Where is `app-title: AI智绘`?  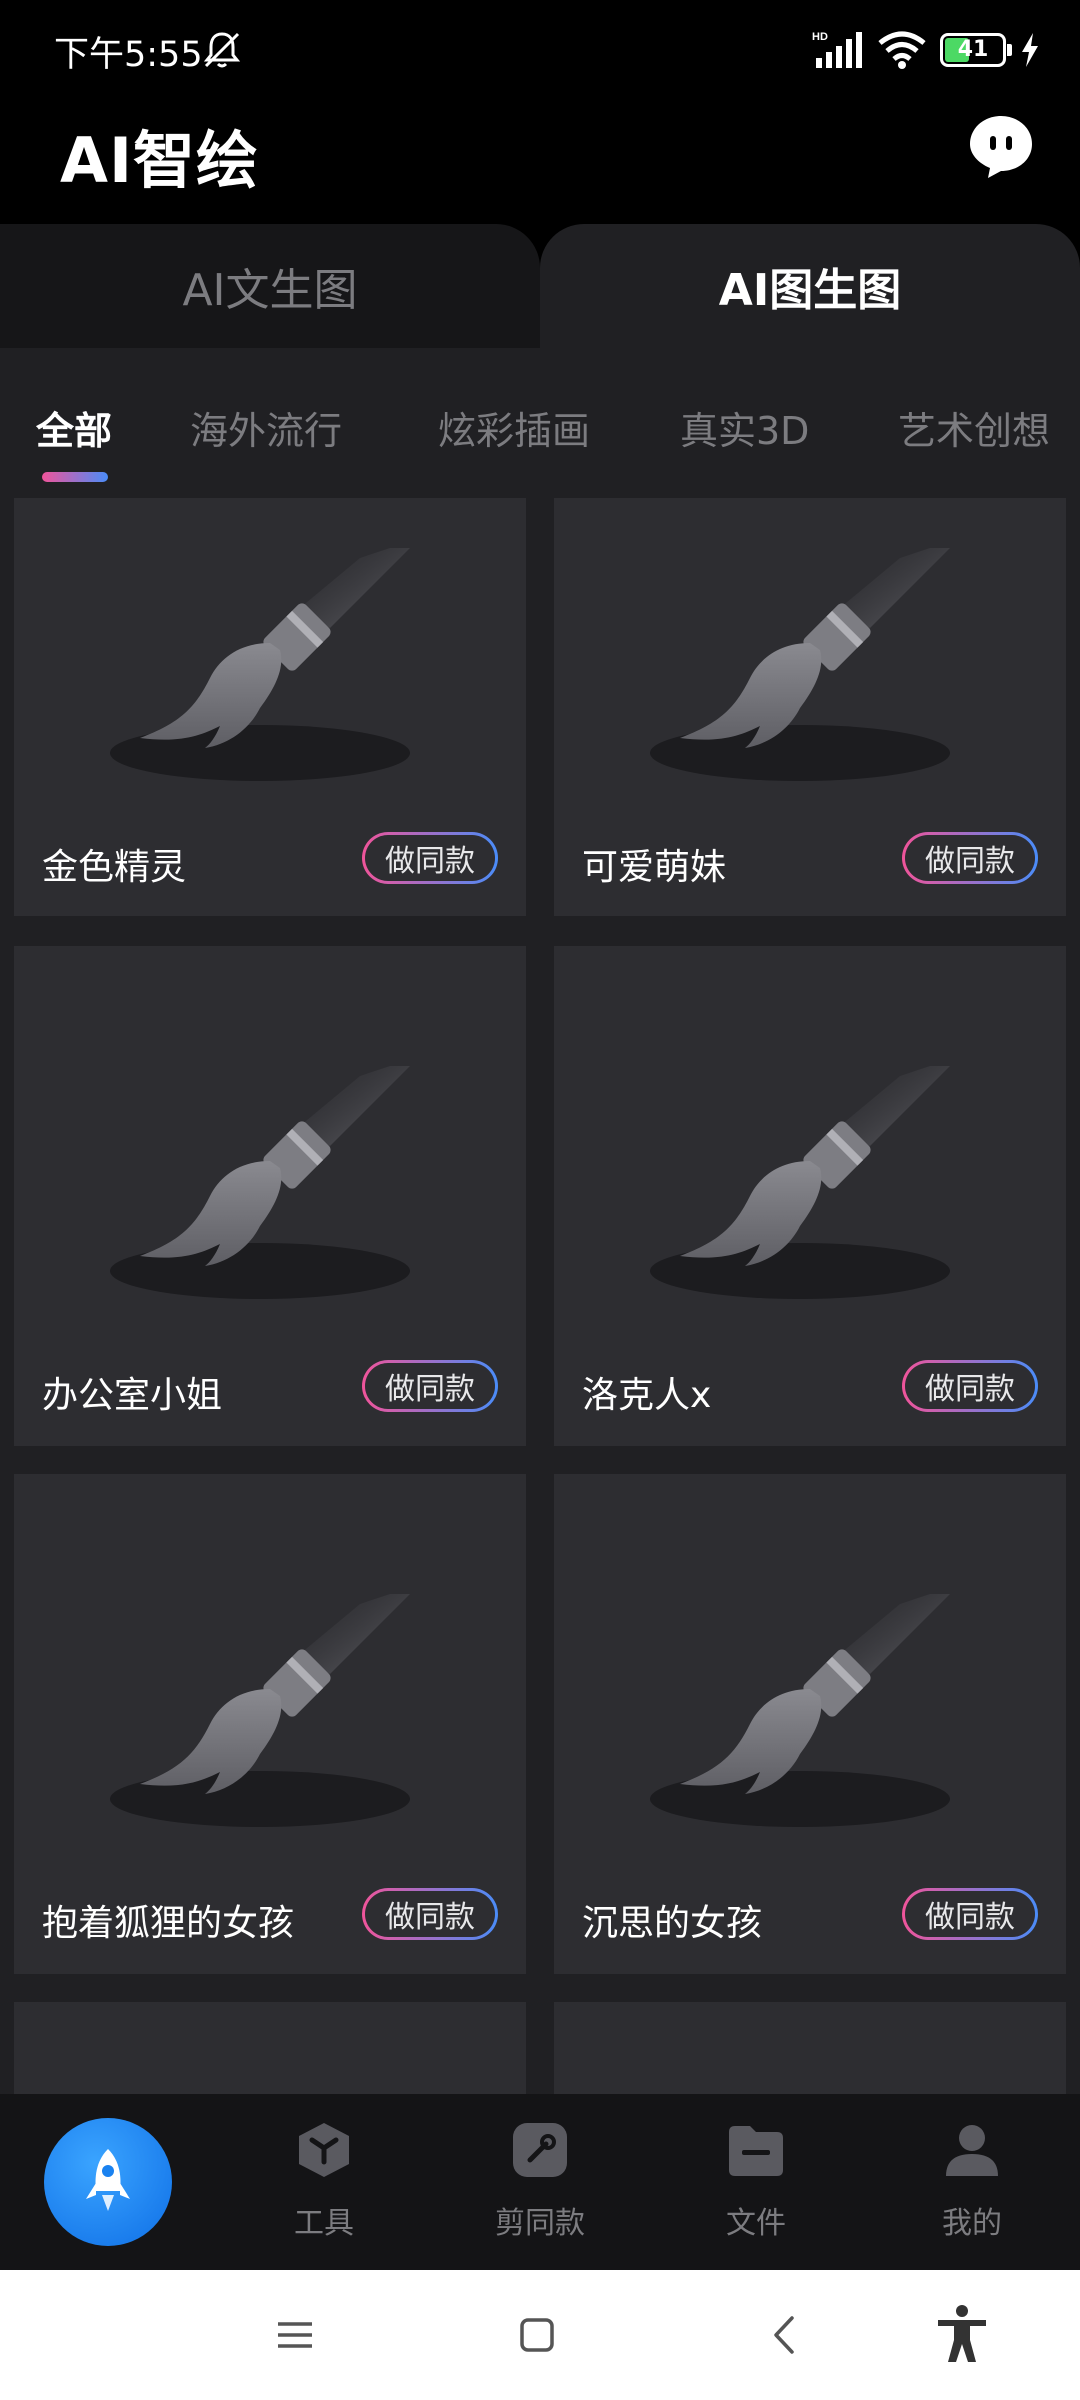 app-title: AI智绘 is located at coordinates (160, 160).